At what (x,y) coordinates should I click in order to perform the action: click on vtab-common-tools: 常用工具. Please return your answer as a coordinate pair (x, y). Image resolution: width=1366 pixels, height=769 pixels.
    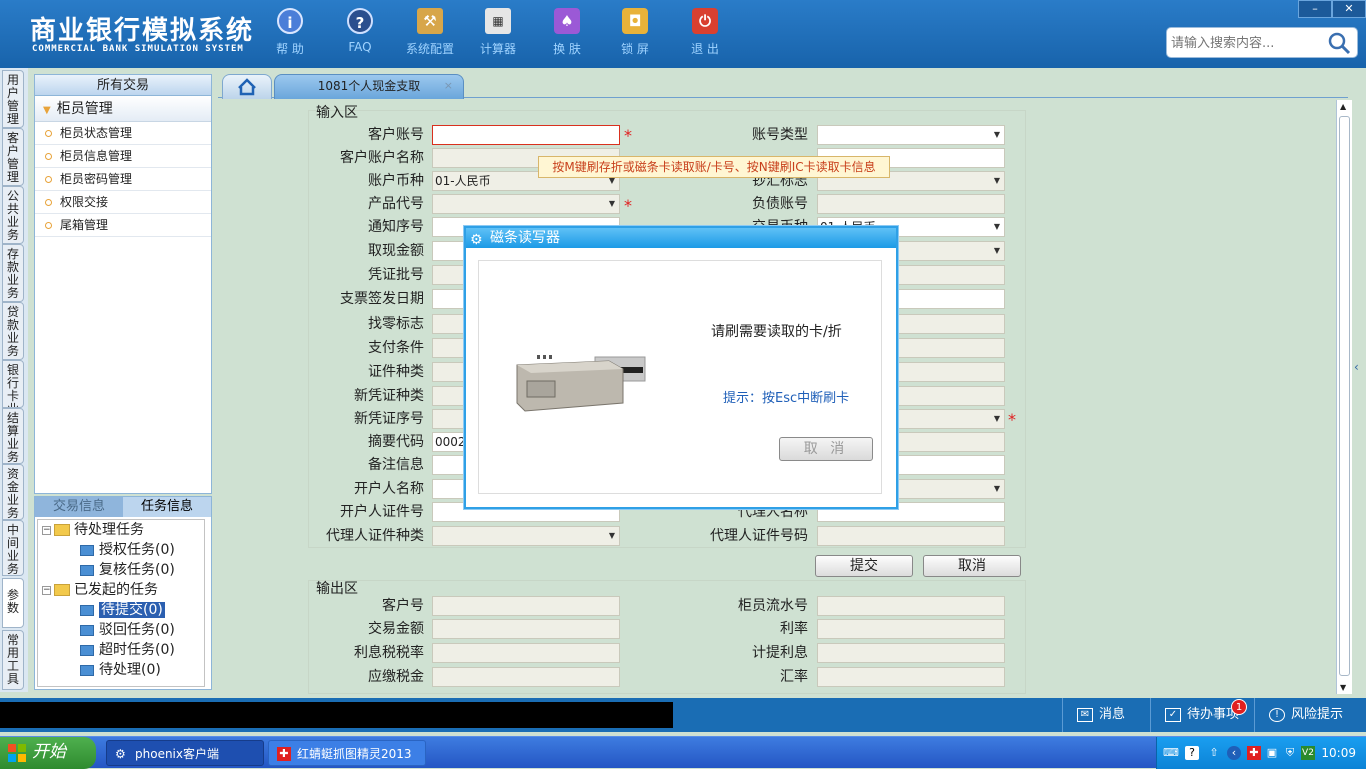
    Looking at the image, I should click on (13, 660).